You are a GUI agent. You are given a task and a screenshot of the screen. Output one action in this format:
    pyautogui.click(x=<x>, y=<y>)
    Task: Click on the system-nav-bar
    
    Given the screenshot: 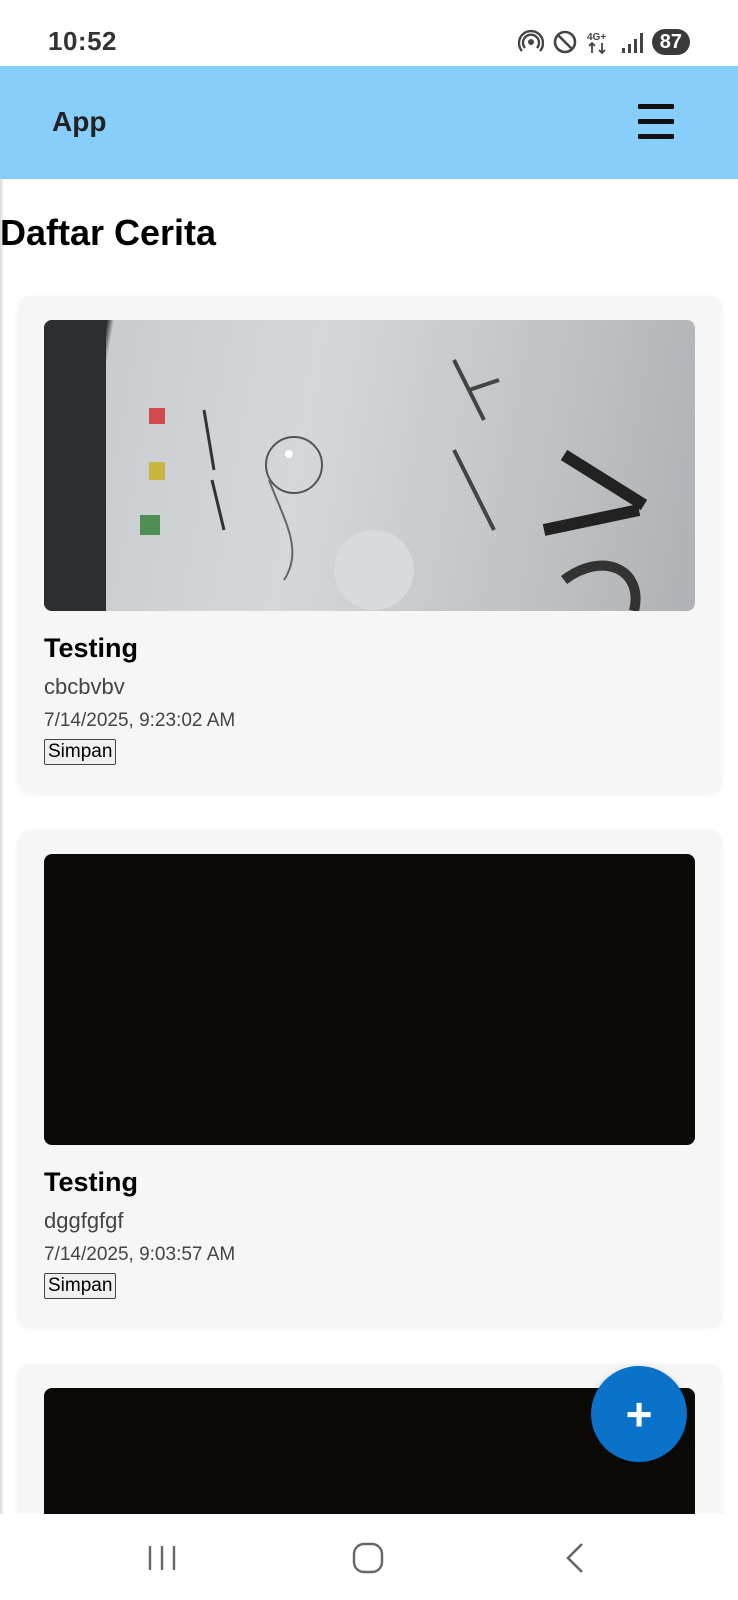 What is the action you would take?
    pyautogui.click(x=369, y=1557)
    